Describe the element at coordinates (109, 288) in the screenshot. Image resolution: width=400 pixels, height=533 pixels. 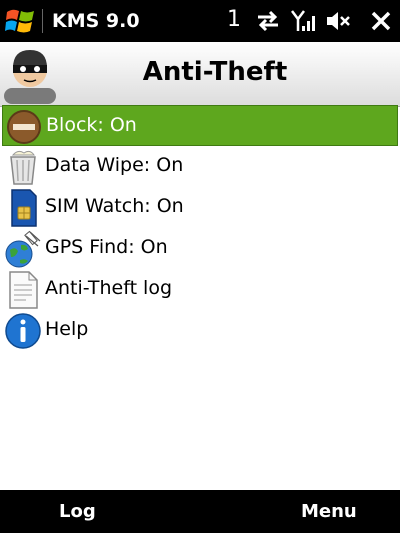
I see `menu-item-label: Anti-Theft log` at that location.